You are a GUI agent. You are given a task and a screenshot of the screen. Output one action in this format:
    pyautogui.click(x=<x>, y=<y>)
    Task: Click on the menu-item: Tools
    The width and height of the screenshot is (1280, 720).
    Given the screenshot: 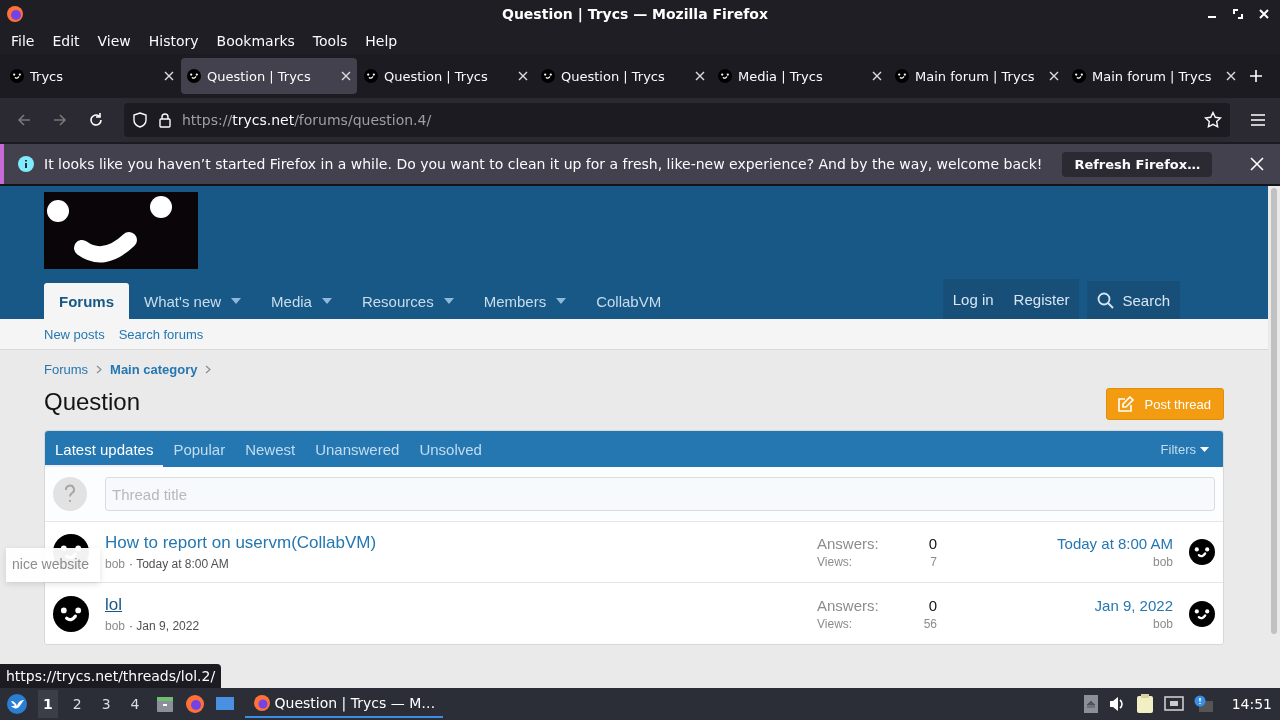 What is the action you would take?
    pyautogui.click(x=330, y=41)
    